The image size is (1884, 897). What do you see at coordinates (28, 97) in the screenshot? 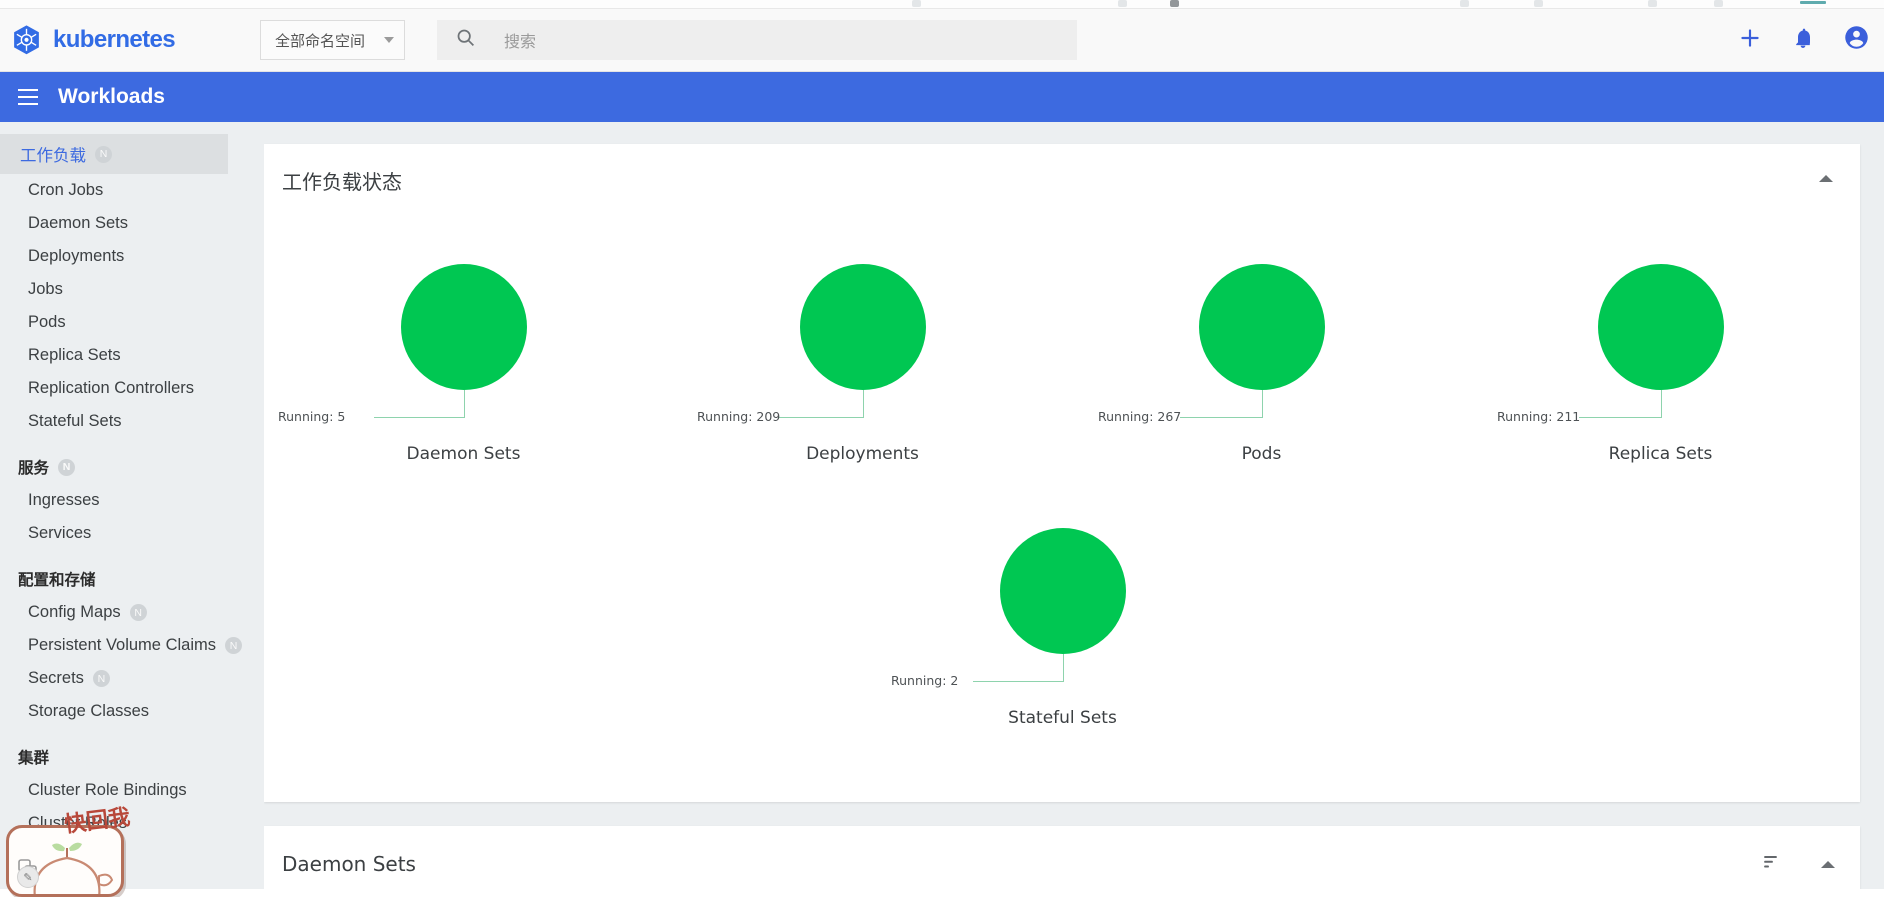
I see `hamburger-menu-icon` at bounding box center [28, 97].